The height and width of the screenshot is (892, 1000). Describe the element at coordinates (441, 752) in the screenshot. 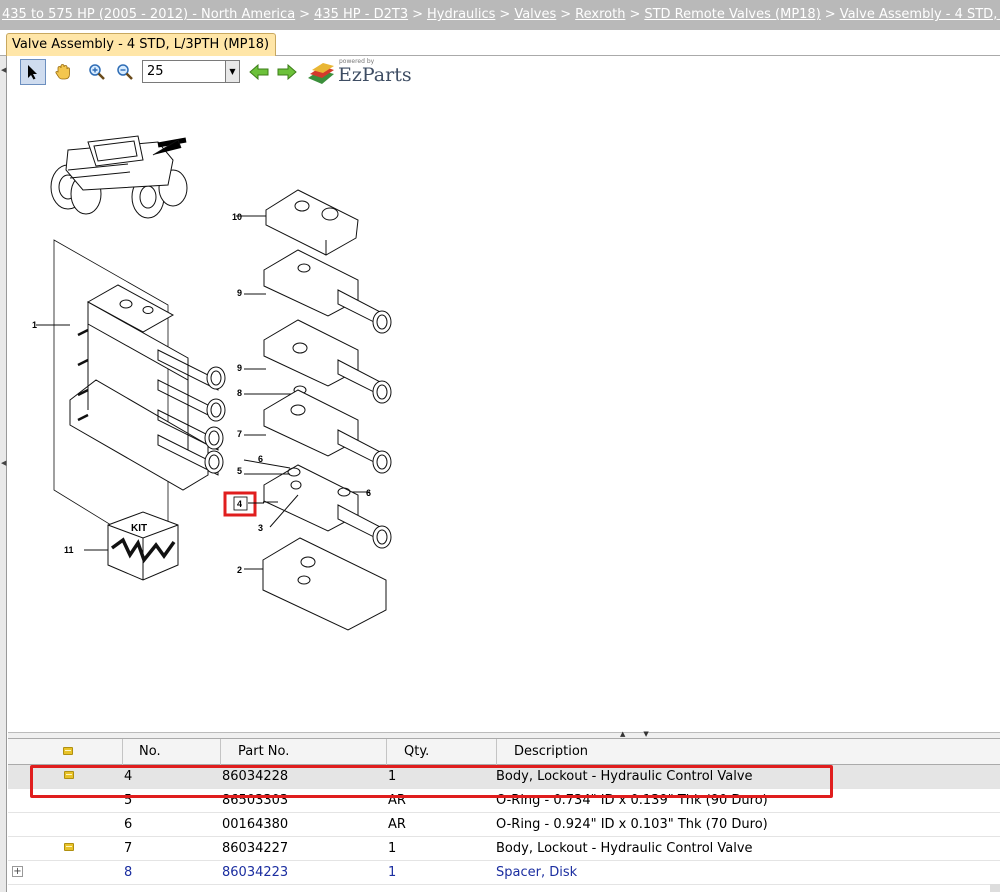

I see `column-header-qty: Qty.` at that location.